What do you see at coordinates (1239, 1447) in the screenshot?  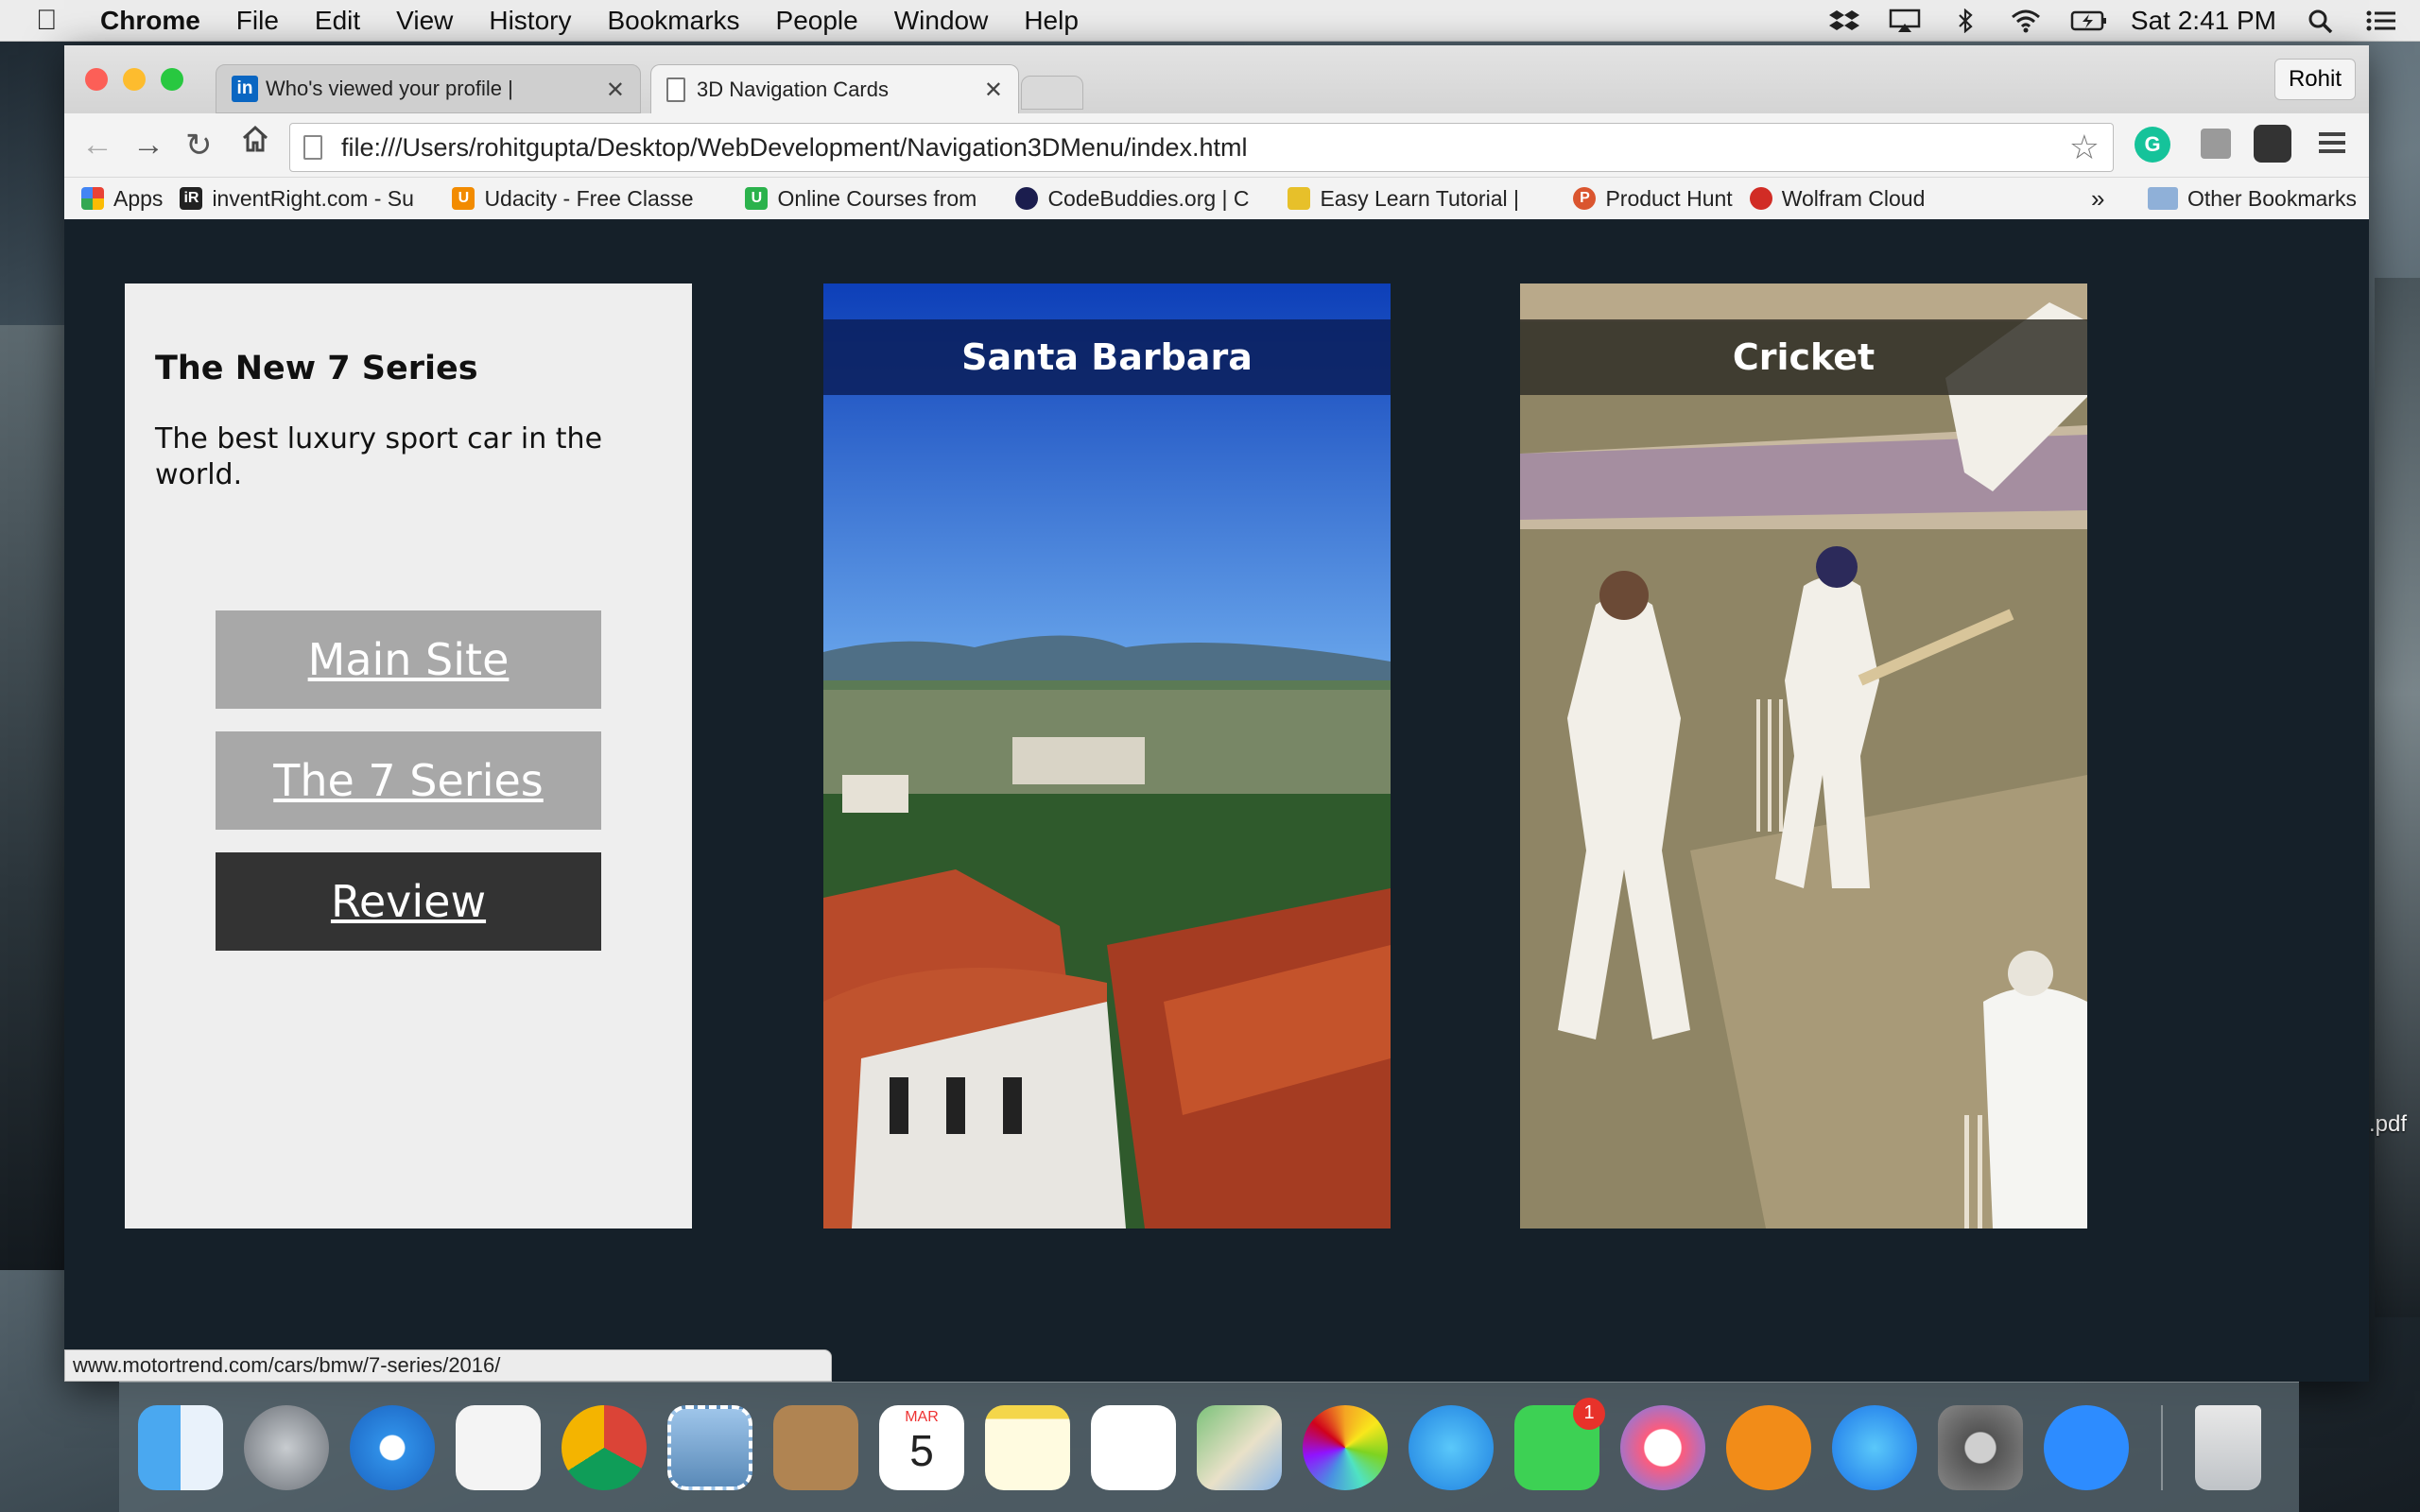 I see `maps-icon` at bounding box center [1239, 1447].